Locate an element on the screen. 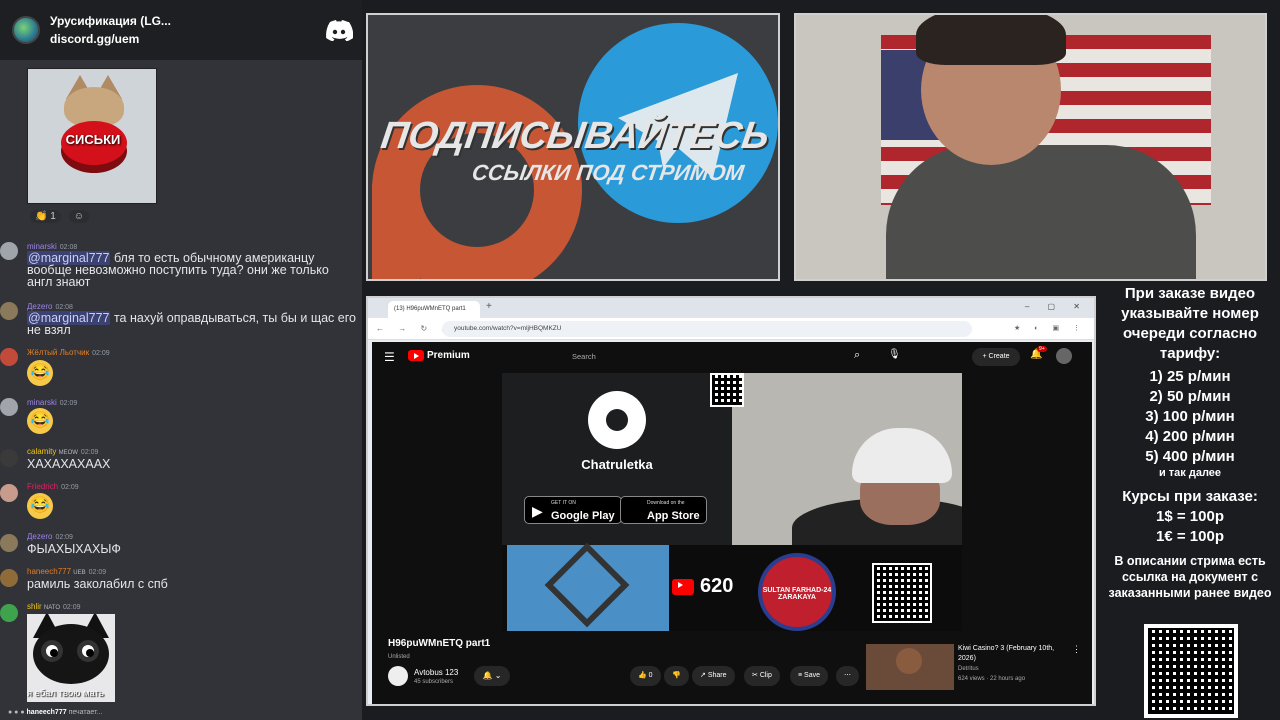 This screenshot has height=720, width=1280. cat-eye is located at coordinates (52, 651).